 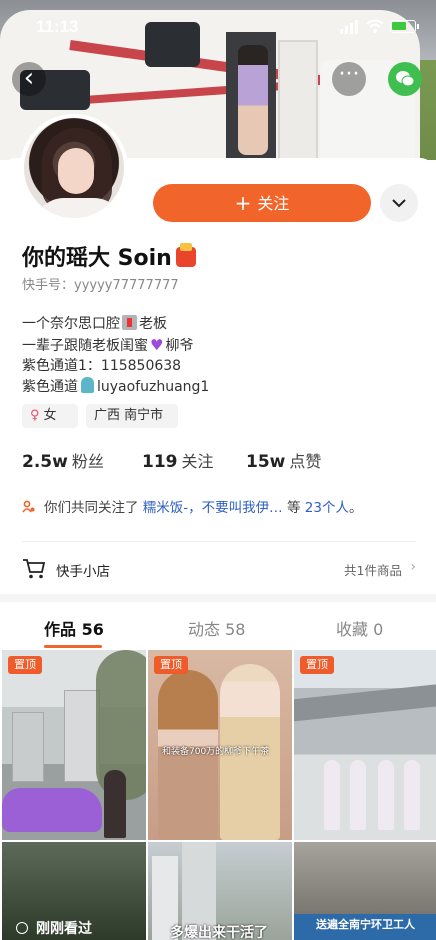 I want to click on status-time: 11:13, so click(x=57, y=26).